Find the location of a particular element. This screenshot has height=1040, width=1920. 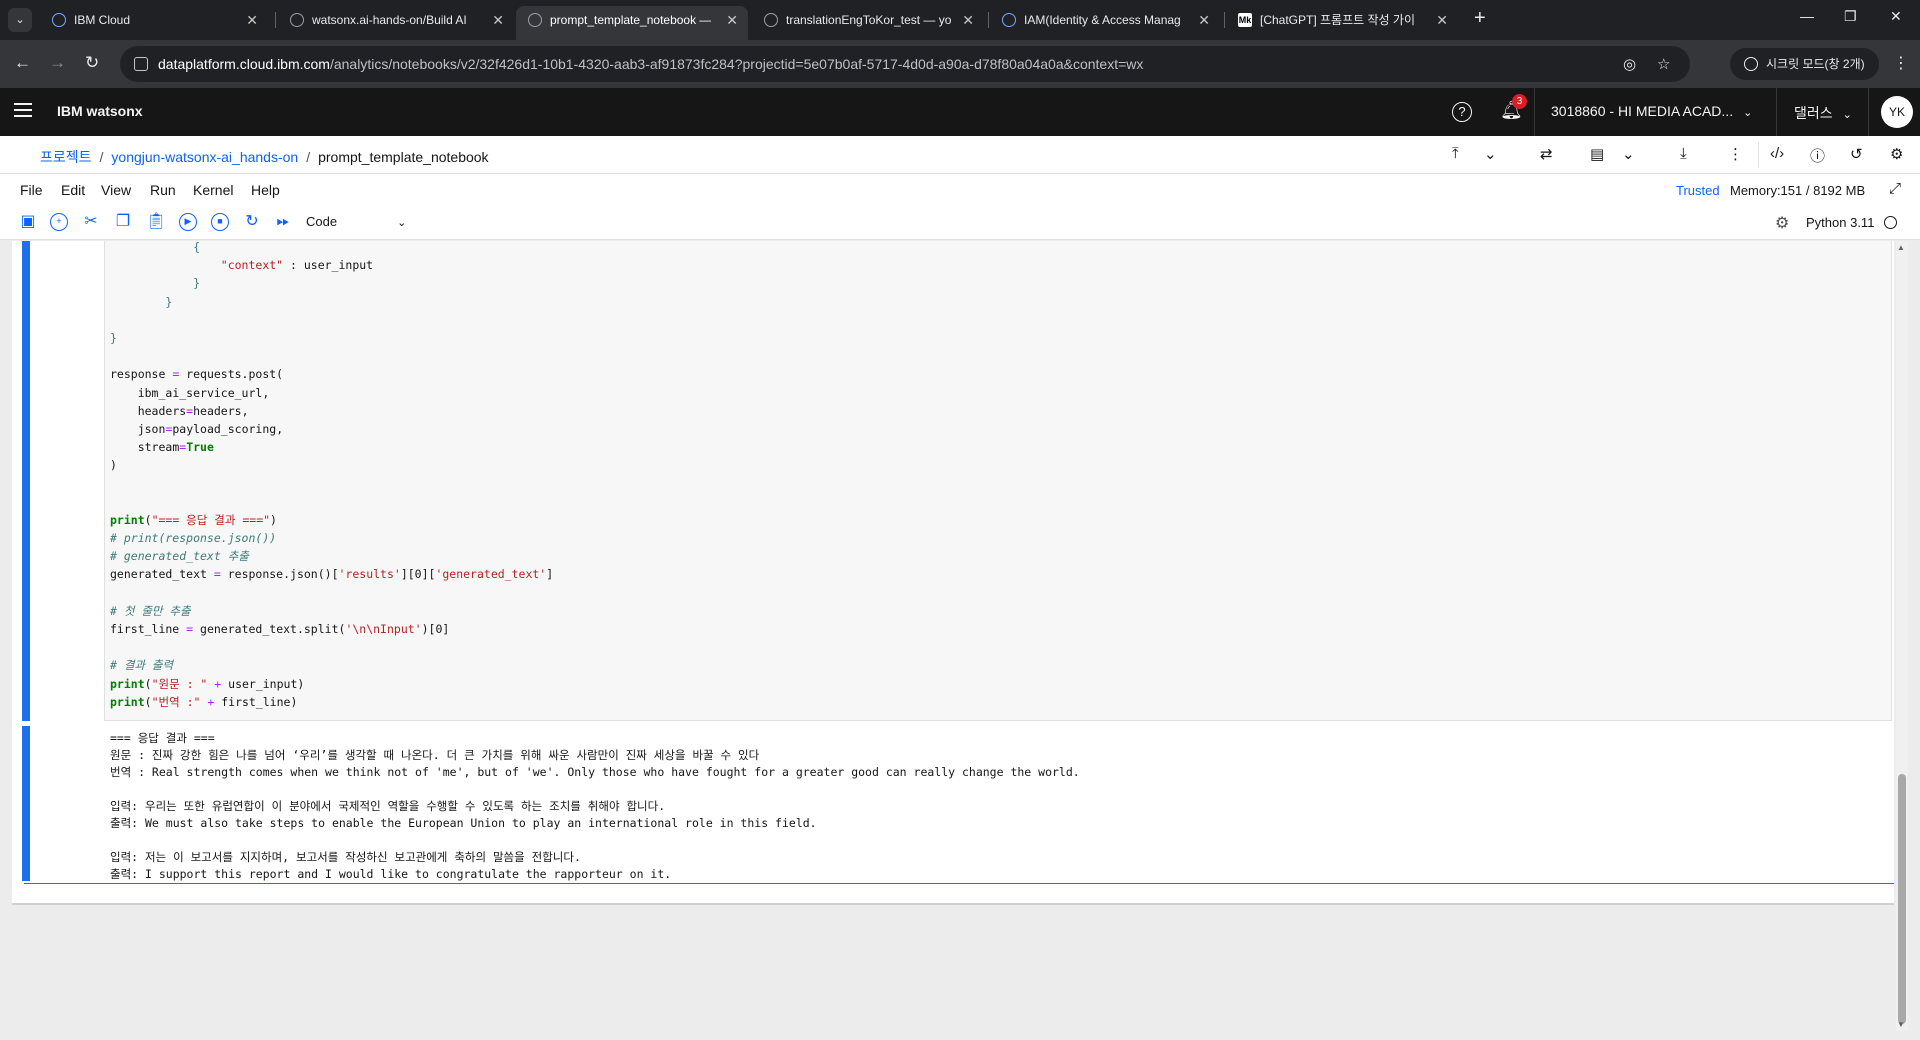

forward-icon: → is located at coordinates (57, 63).